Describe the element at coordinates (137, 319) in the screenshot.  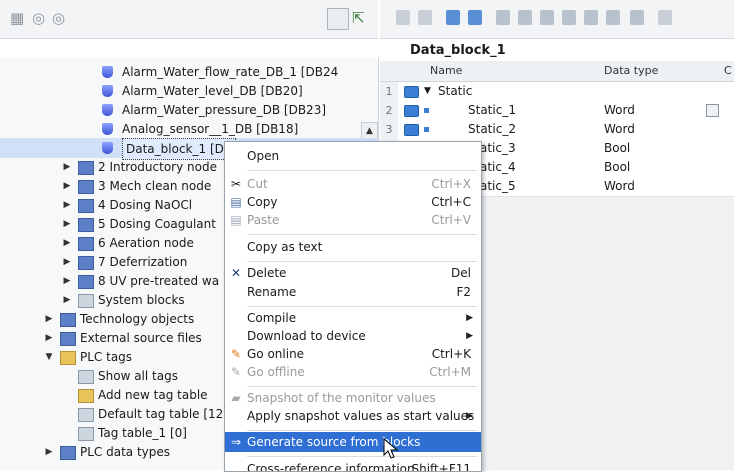
I see `tree-item-label: Technology objects` at that location.